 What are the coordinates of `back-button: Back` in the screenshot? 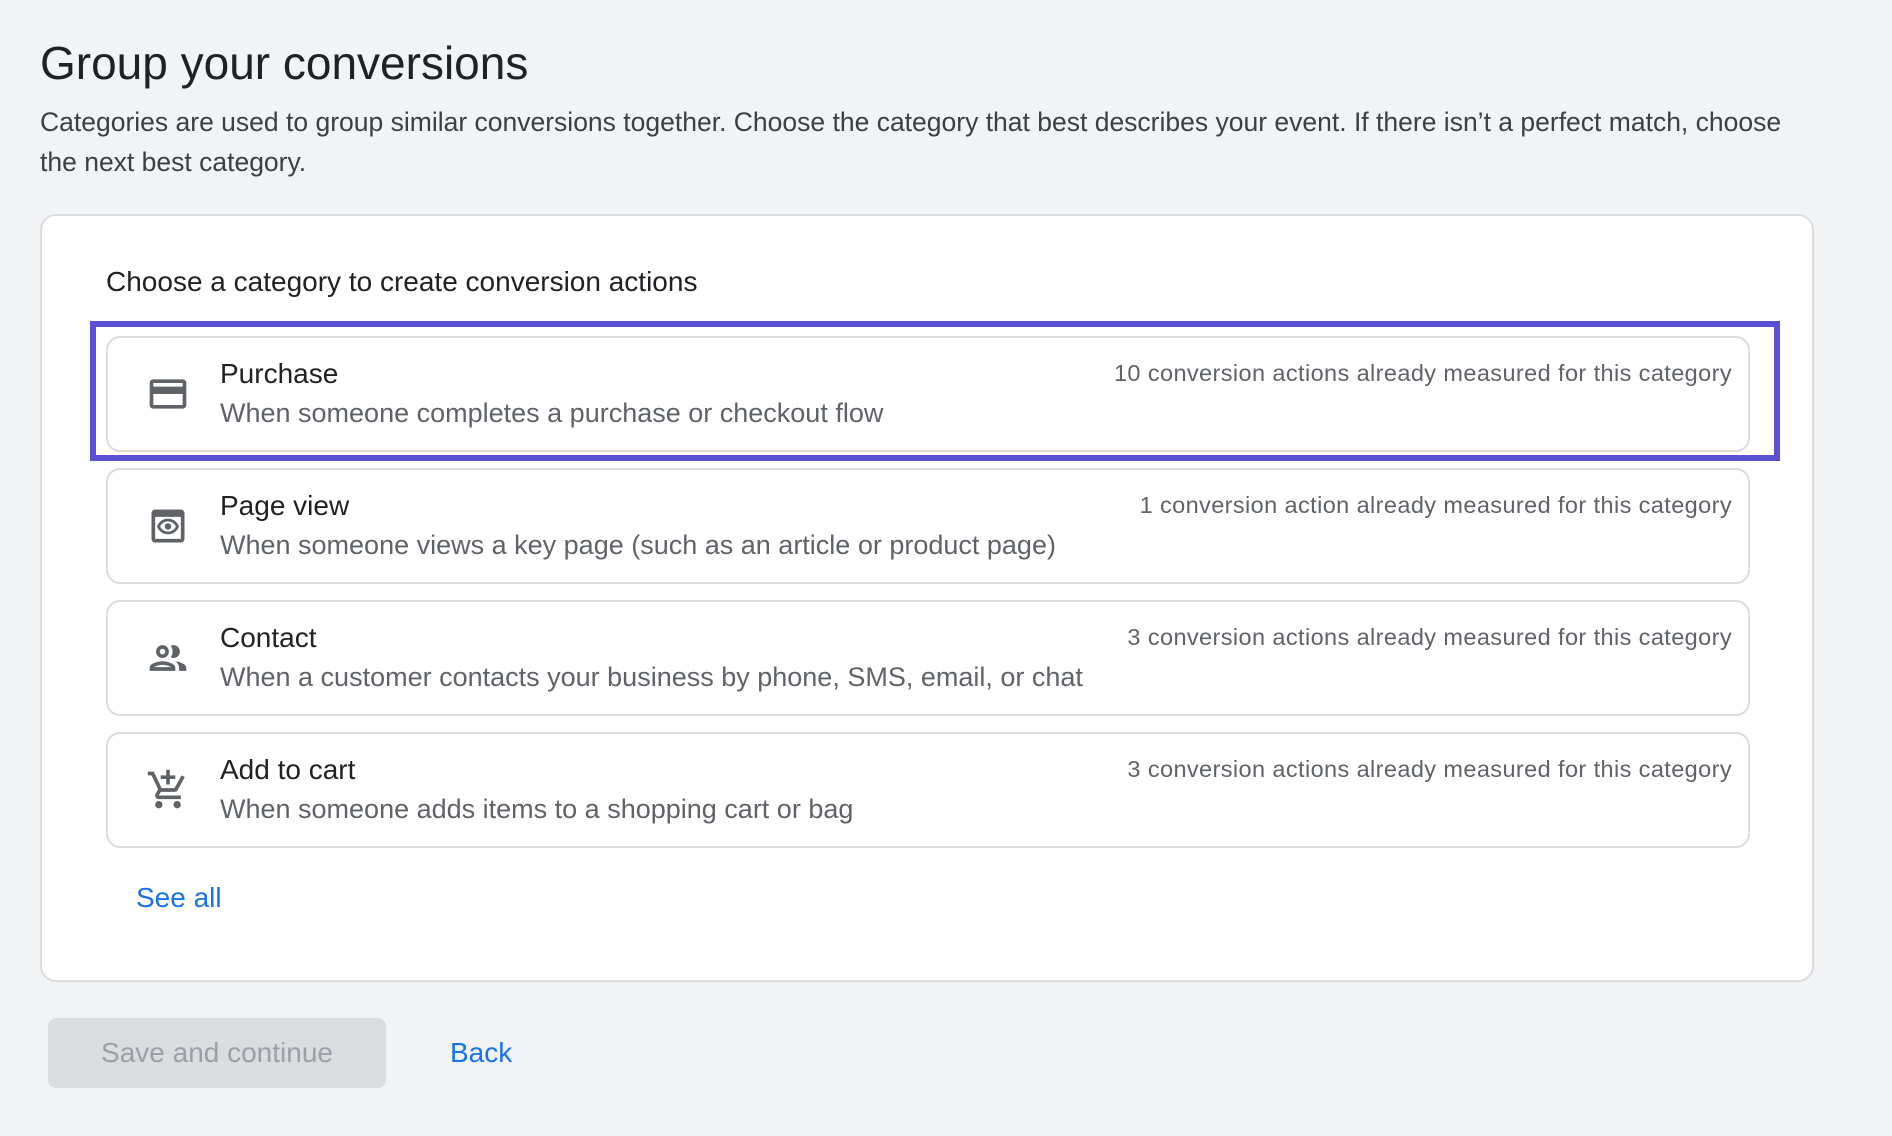 It's located at (481, 1053).